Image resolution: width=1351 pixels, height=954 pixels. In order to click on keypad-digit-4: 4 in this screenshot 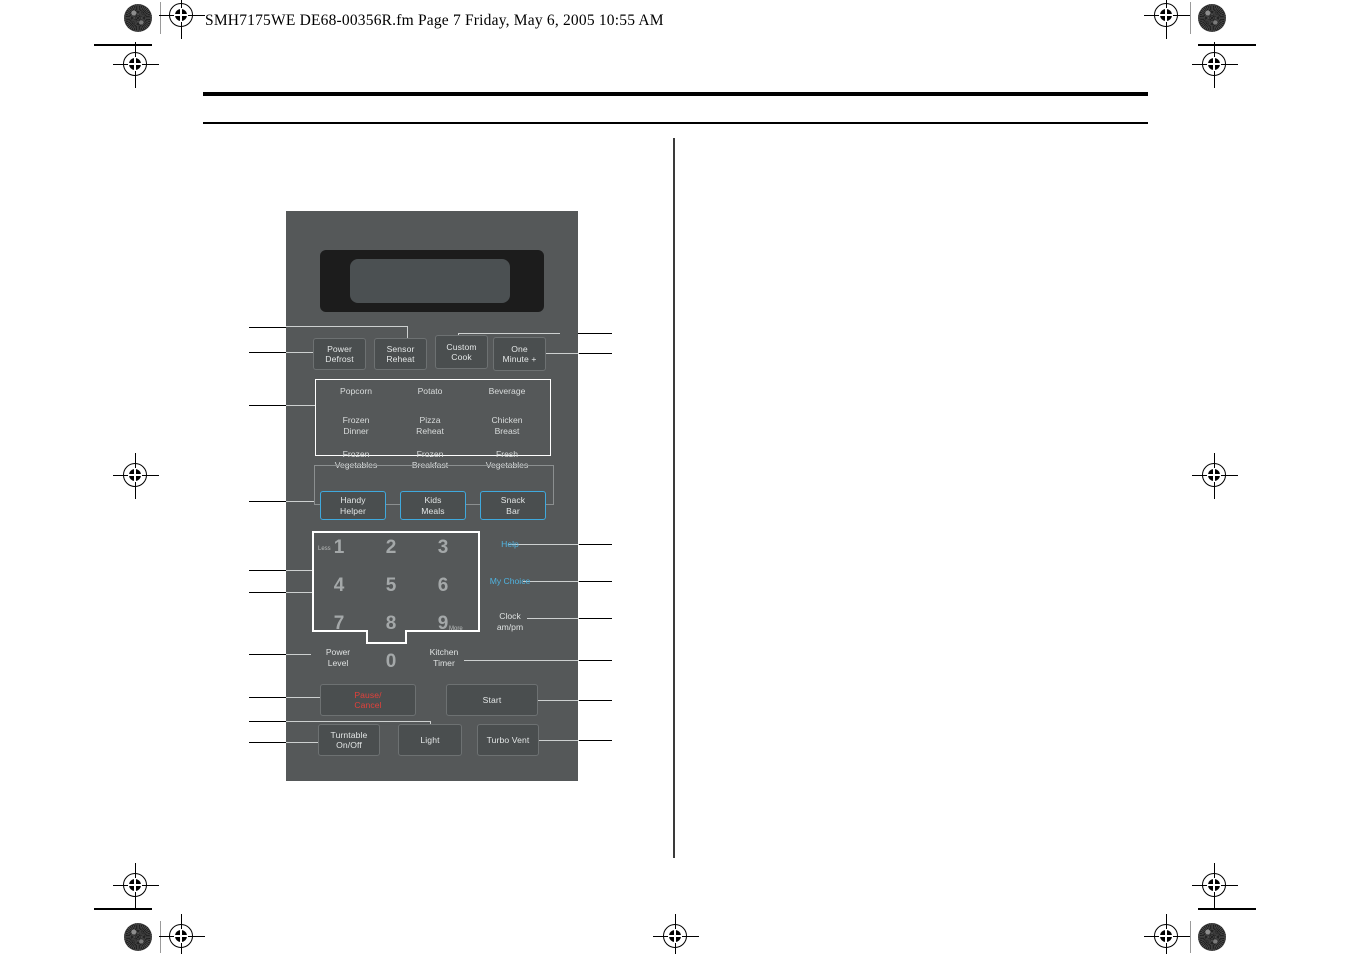, I will do `click(339, 586)`.